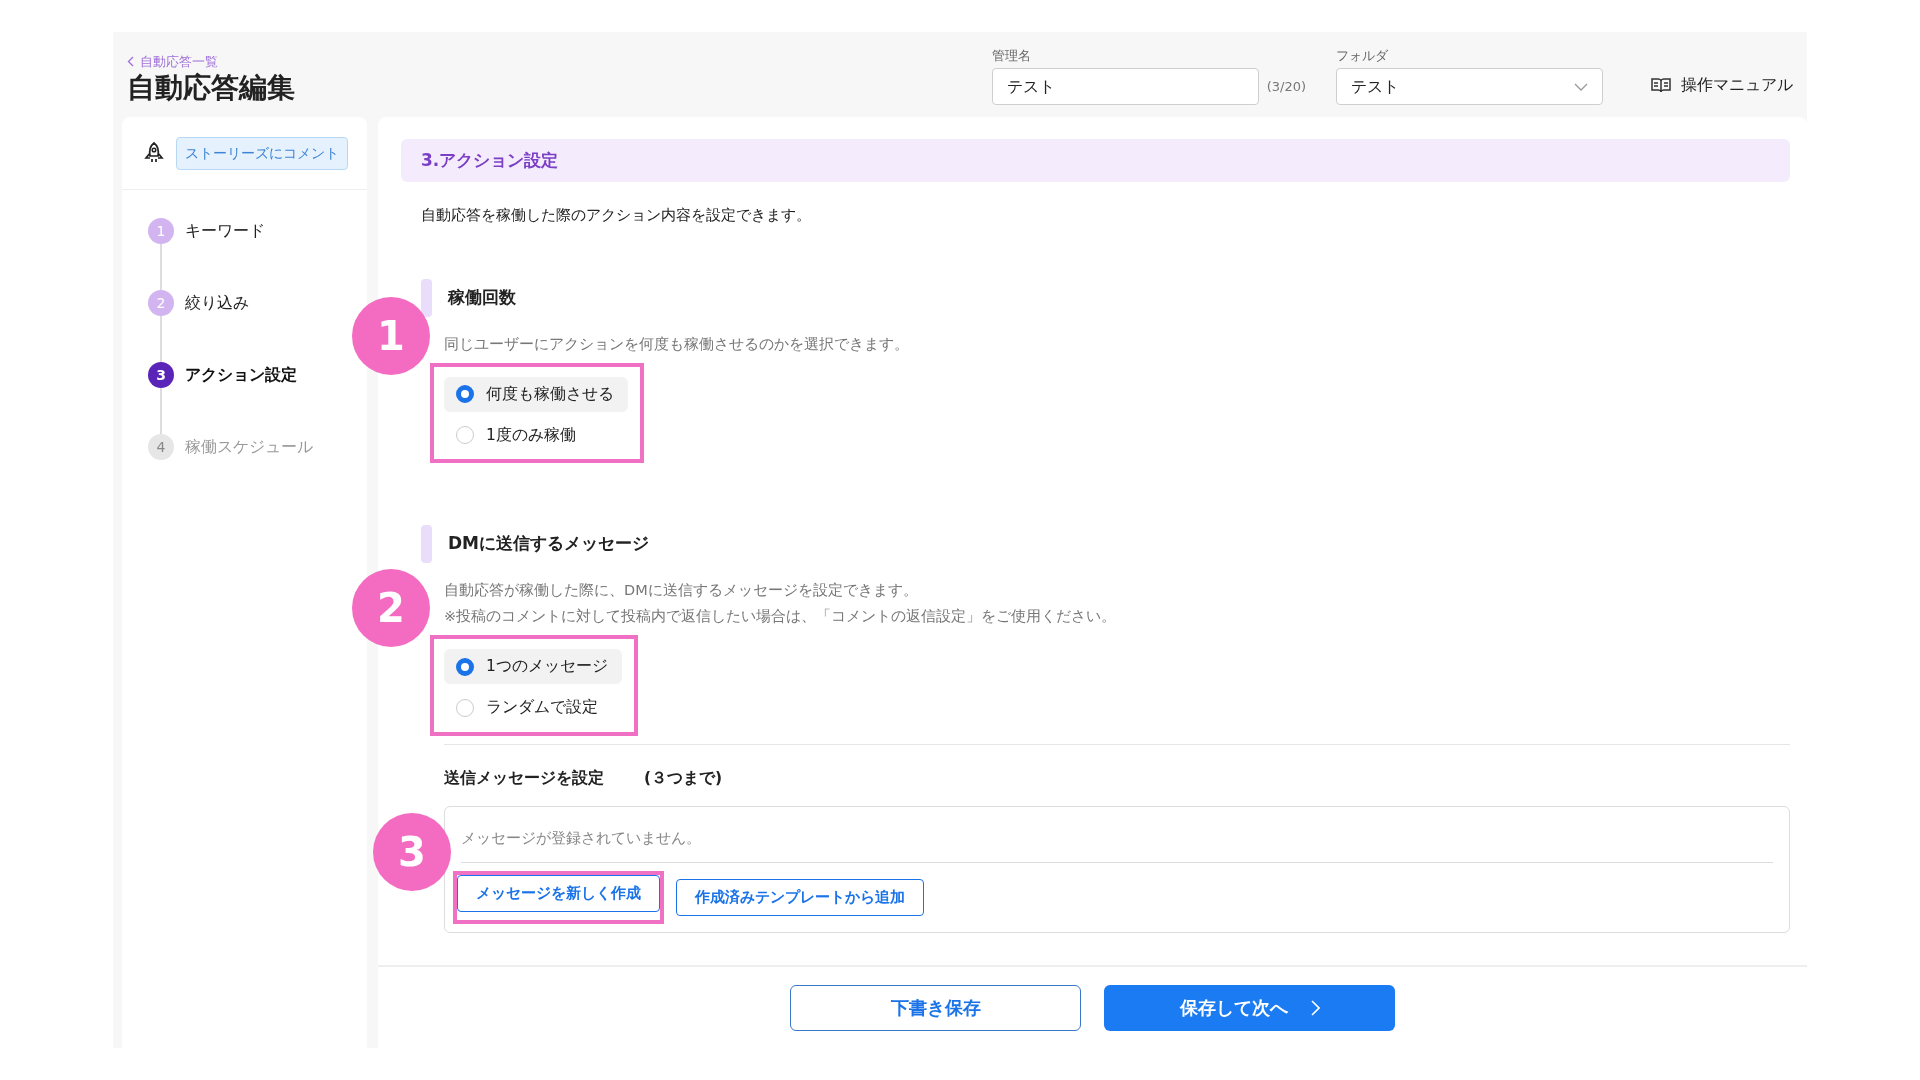 This screenshot has width=1920, height=1080. I want to click on step-number: 4, so click(161, 447).